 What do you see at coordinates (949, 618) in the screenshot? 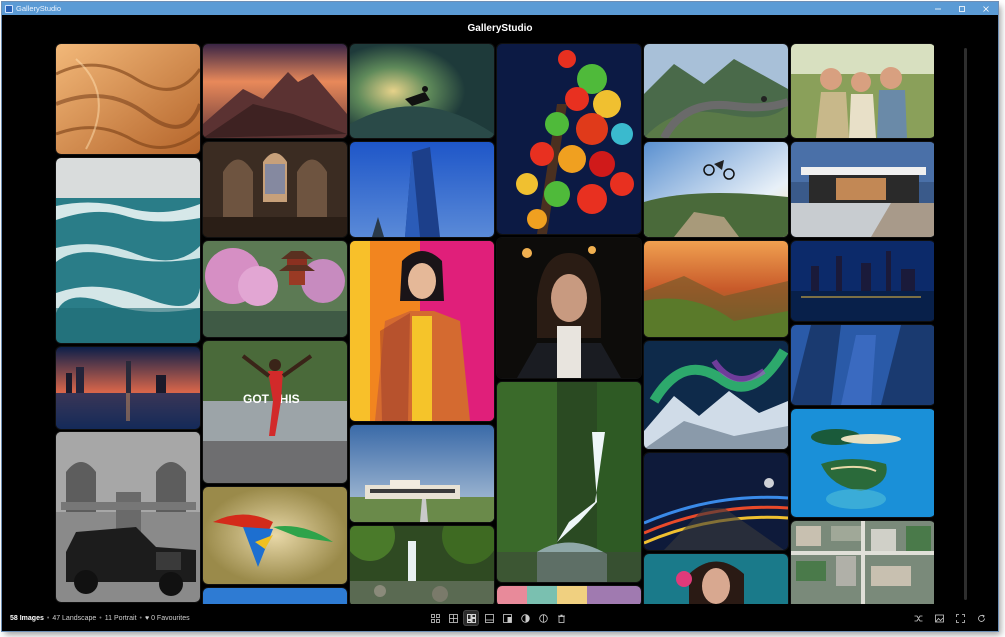
I see `right-toolbar` at bounding box center [949, 618].